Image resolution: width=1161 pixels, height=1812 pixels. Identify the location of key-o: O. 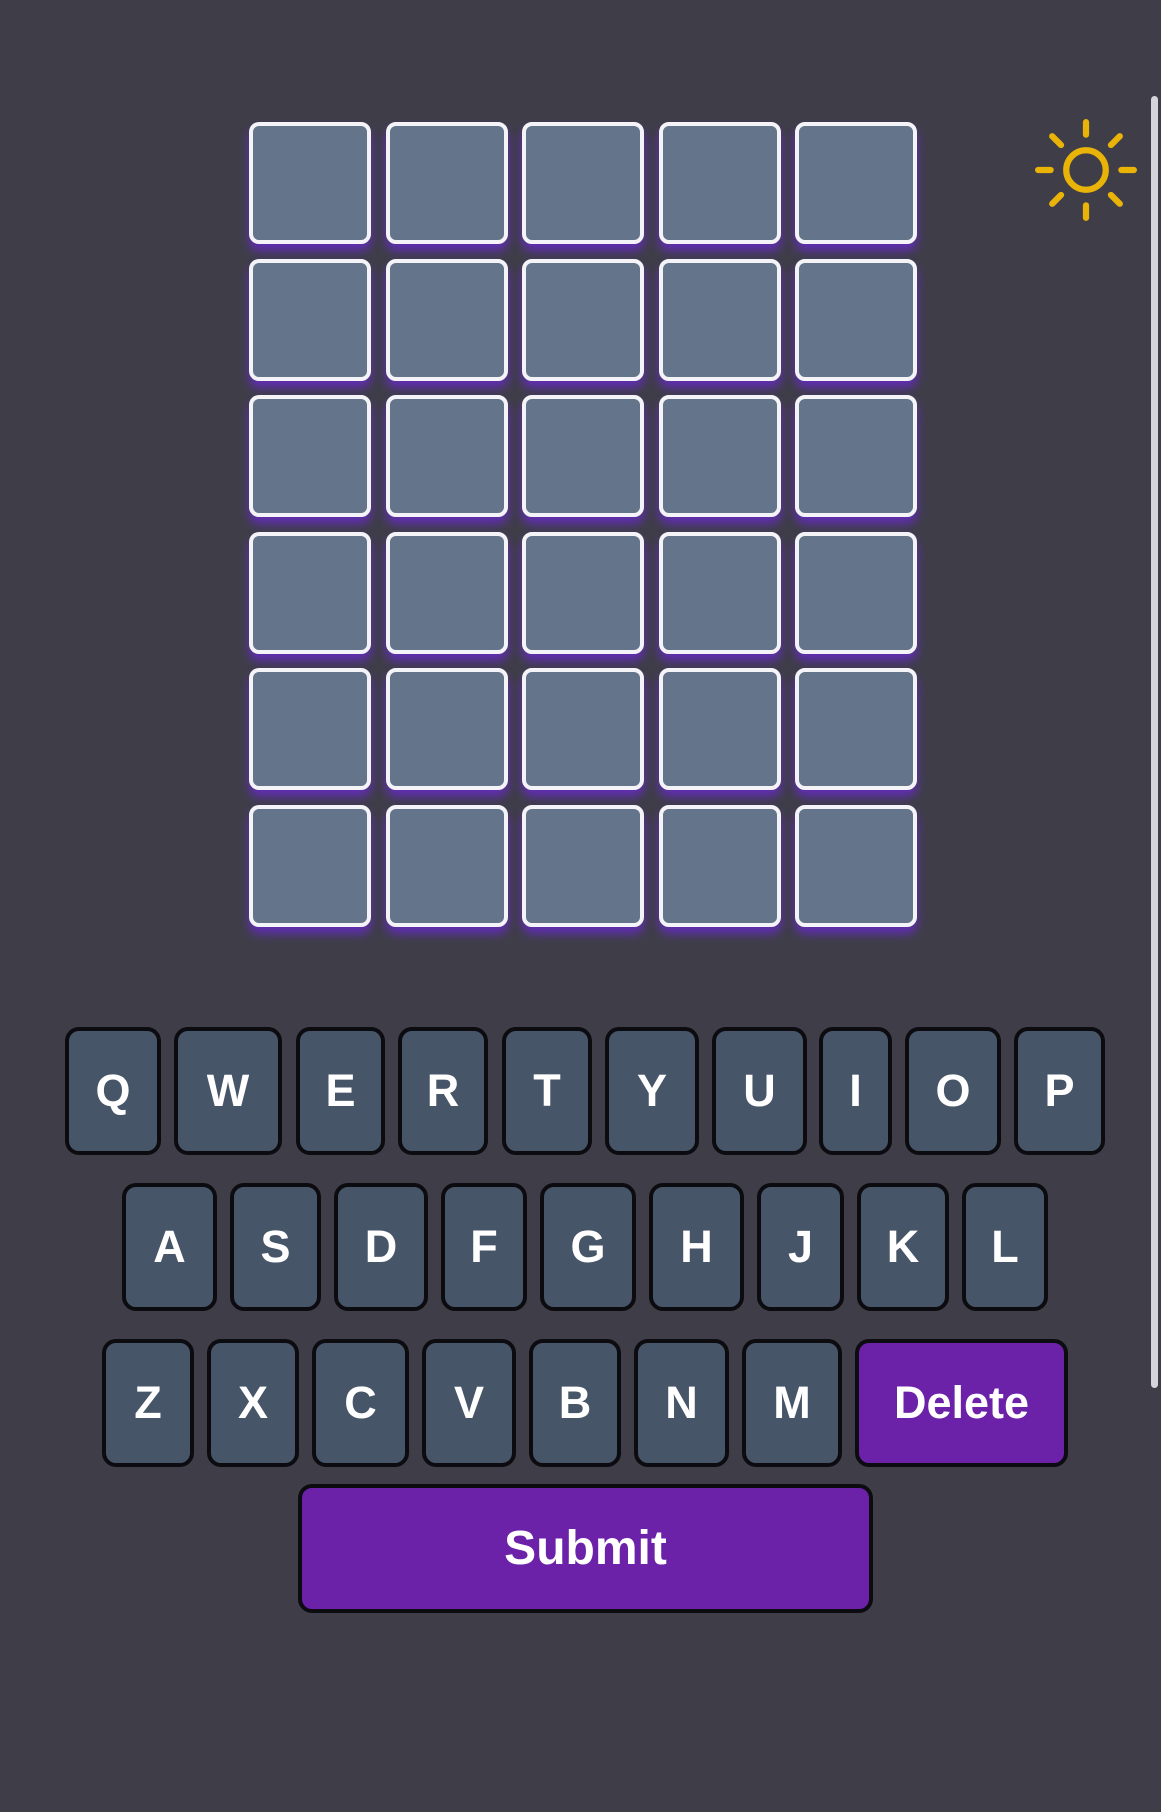
(953, 1091).